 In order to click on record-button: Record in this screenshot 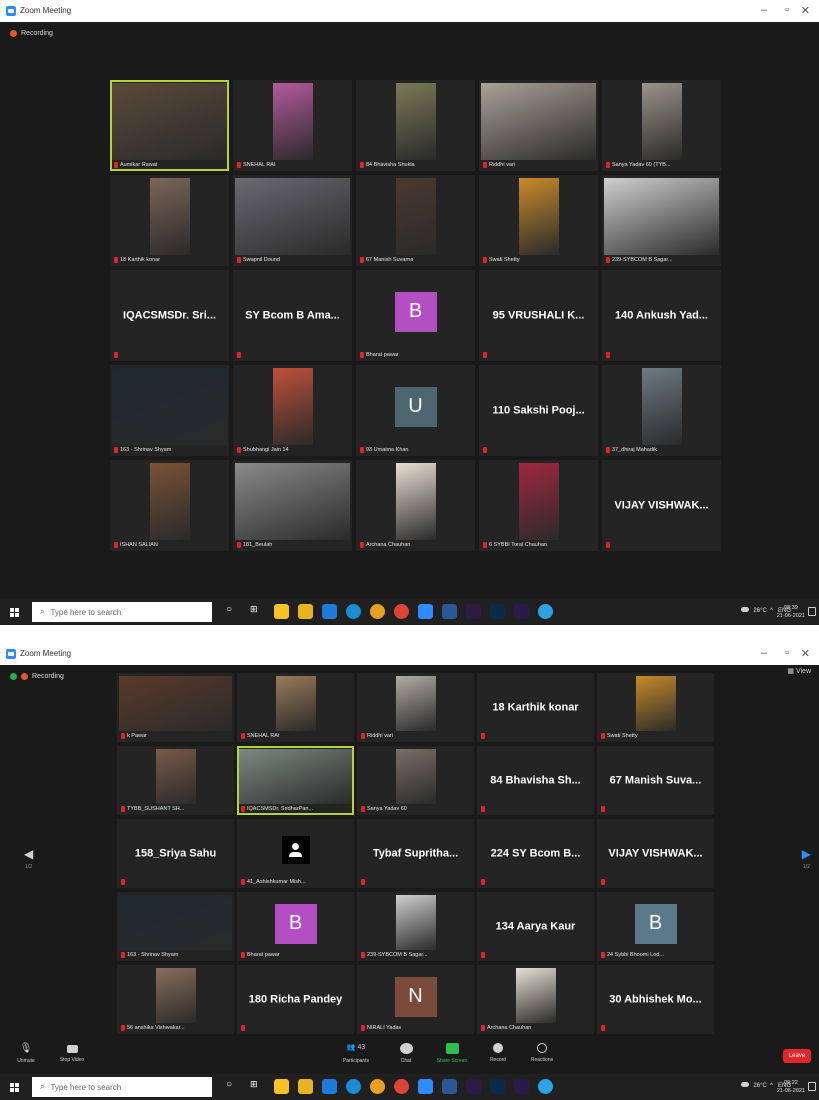, I will do `click(498, 1053)`.